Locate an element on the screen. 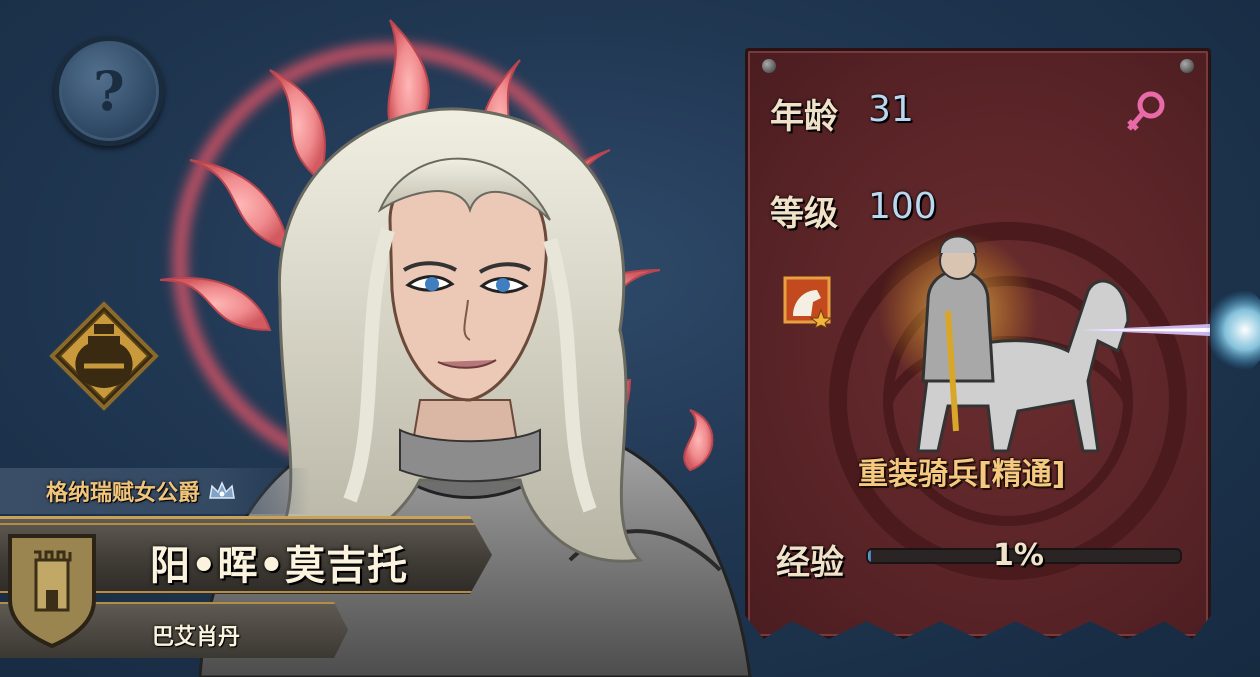  noble-title: 格纳瑞赋女公爵 is located at coordinates (123, 493).